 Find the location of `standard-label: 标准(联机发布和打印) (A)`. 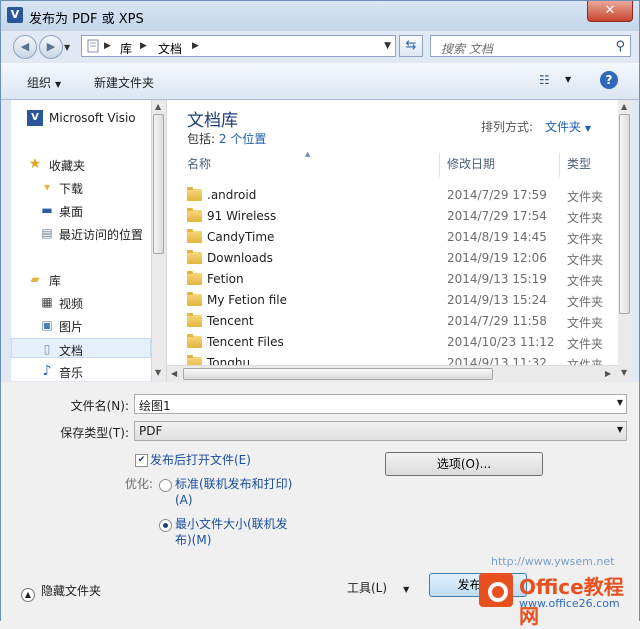

standard-label: 标准(联机发布和打印) (A) is located at coordinates (233, 492).